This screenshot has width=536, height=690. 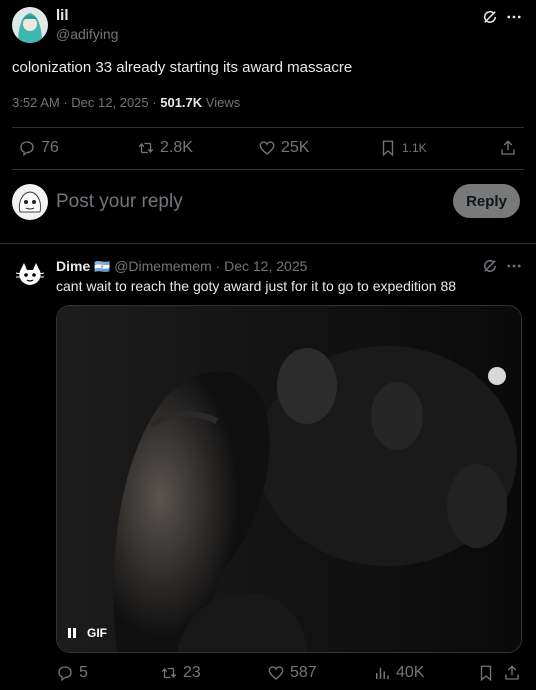 I want to click on reply-views-action: 40K, so click(x=398, y=673).